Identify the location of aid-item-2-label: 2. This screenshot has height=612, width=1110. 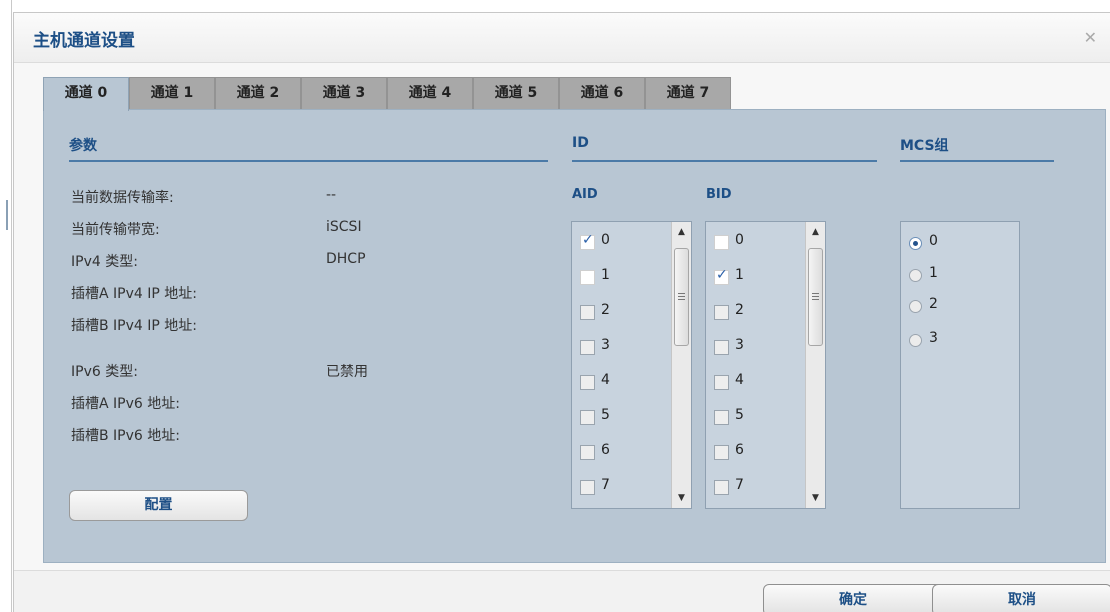
(605, 310).